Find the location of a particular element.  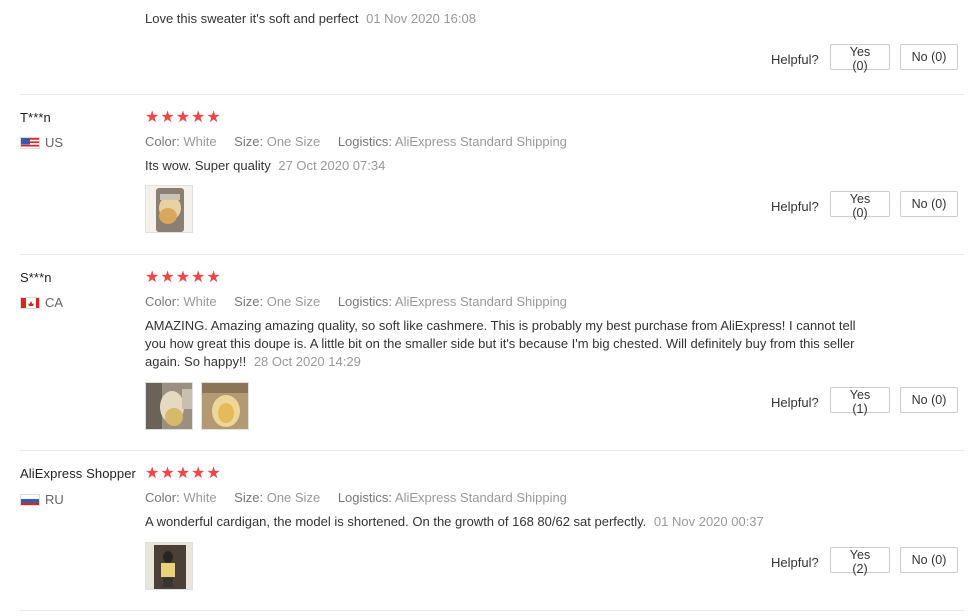

ru-flag-icon is located at coordinates (30, 499).